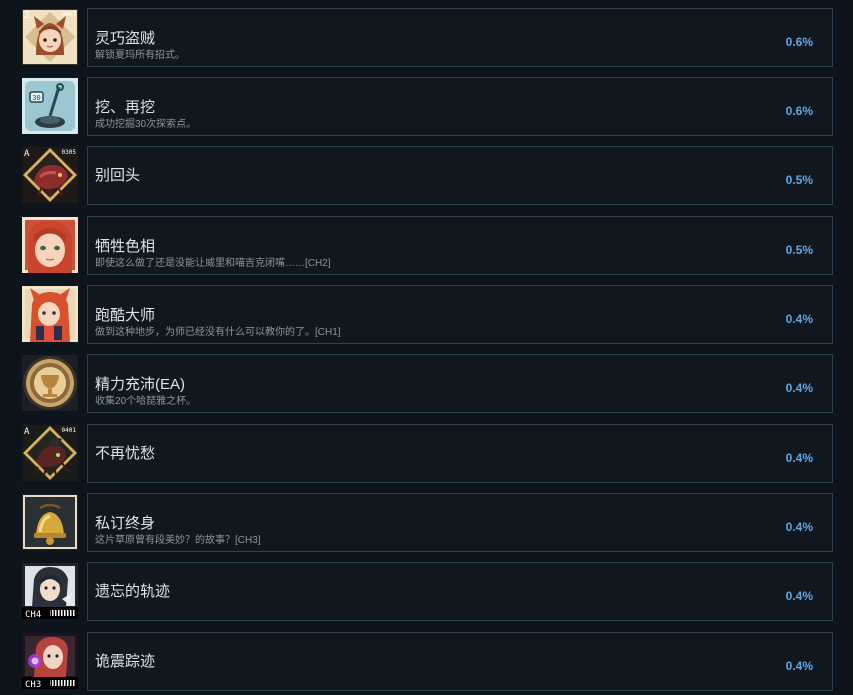 This screenshot has height=695, width=853. I want to click on achievement-description: 收集20个哈琵雅之杯。, so click(146, 401).